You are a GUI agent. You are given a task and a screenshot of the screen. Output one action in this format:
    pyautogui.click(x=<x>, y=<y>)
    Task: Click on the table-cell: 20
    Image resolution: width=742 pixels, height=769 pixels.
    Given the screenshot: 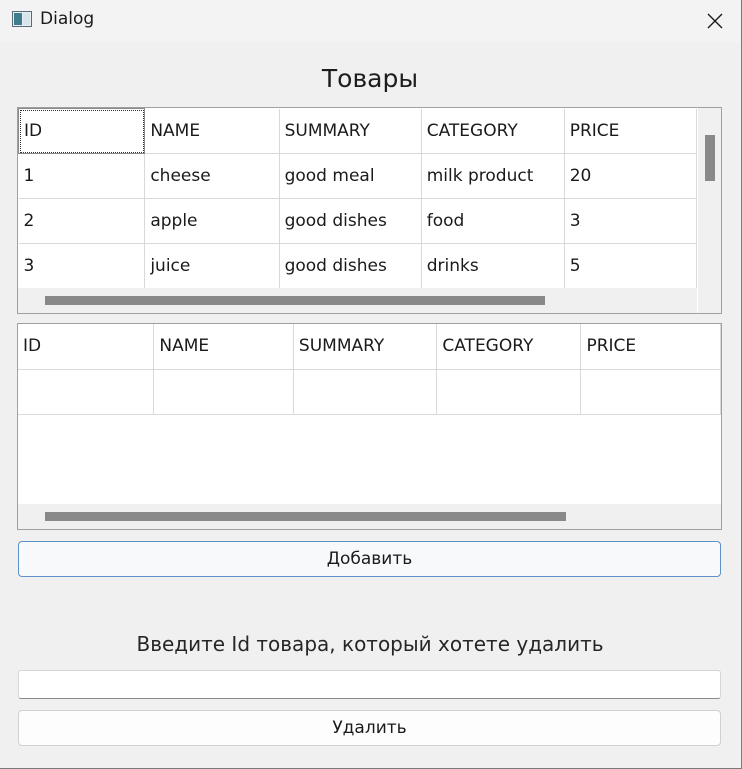 What is the action you would take?
    pyautogui.click(x=630, y=176)
    